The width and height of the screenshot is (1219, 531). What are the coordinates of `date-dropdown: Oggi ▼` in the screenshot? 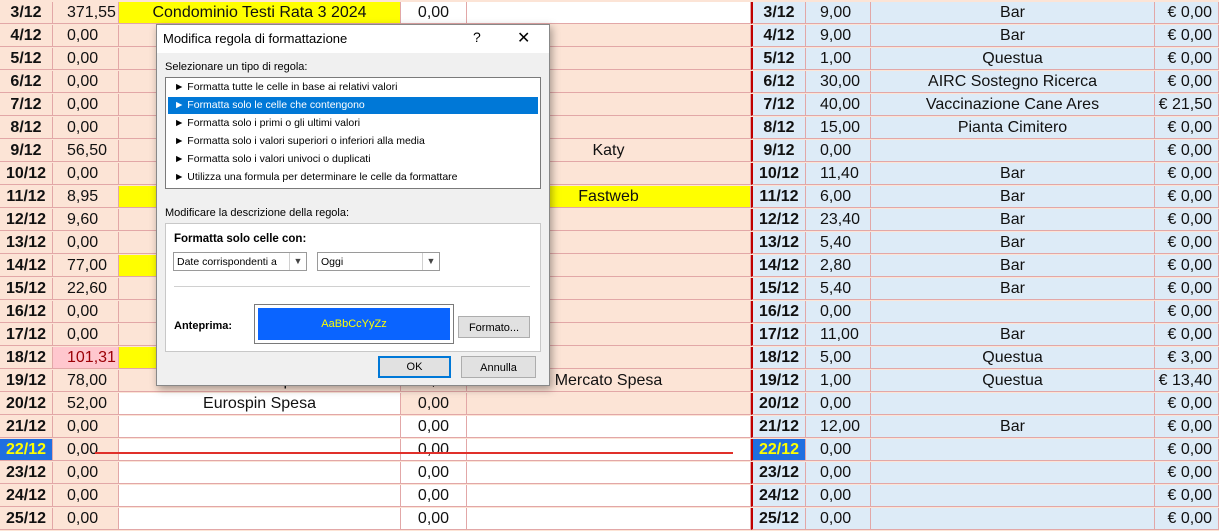 It's located at (378, 261).